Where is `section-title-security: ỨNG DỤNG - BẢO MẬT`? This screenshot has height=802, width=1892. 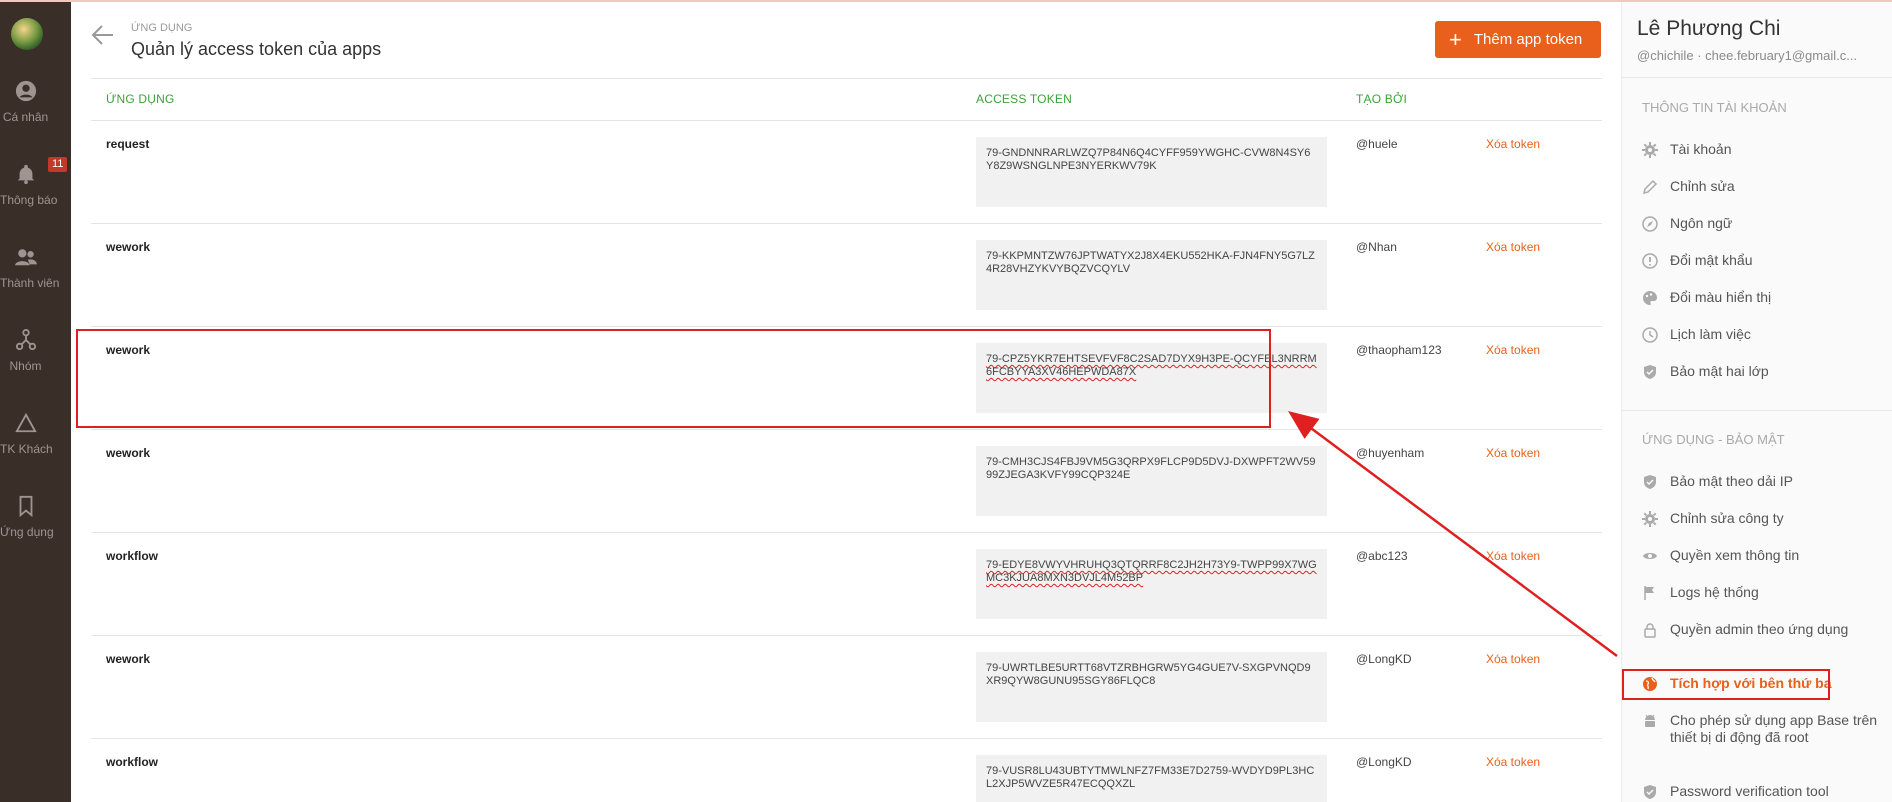
section-title-security: ỨNG DỤNG - BẢO MẬT is located at coordinates (1713, 439).